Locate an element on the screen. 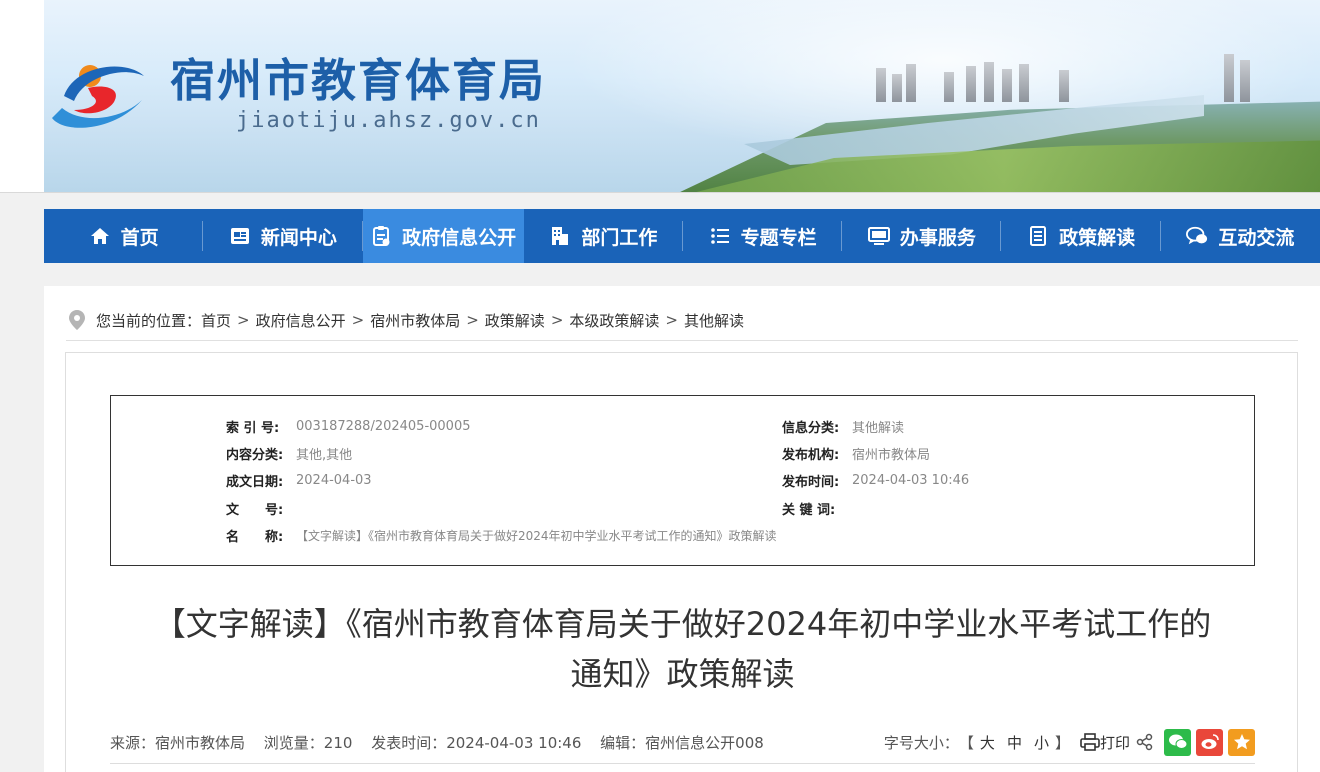 This screenshot has width=1320, height=772. nav-item-gov-info: 政府信息公开 is located at coordinates (443, 236).